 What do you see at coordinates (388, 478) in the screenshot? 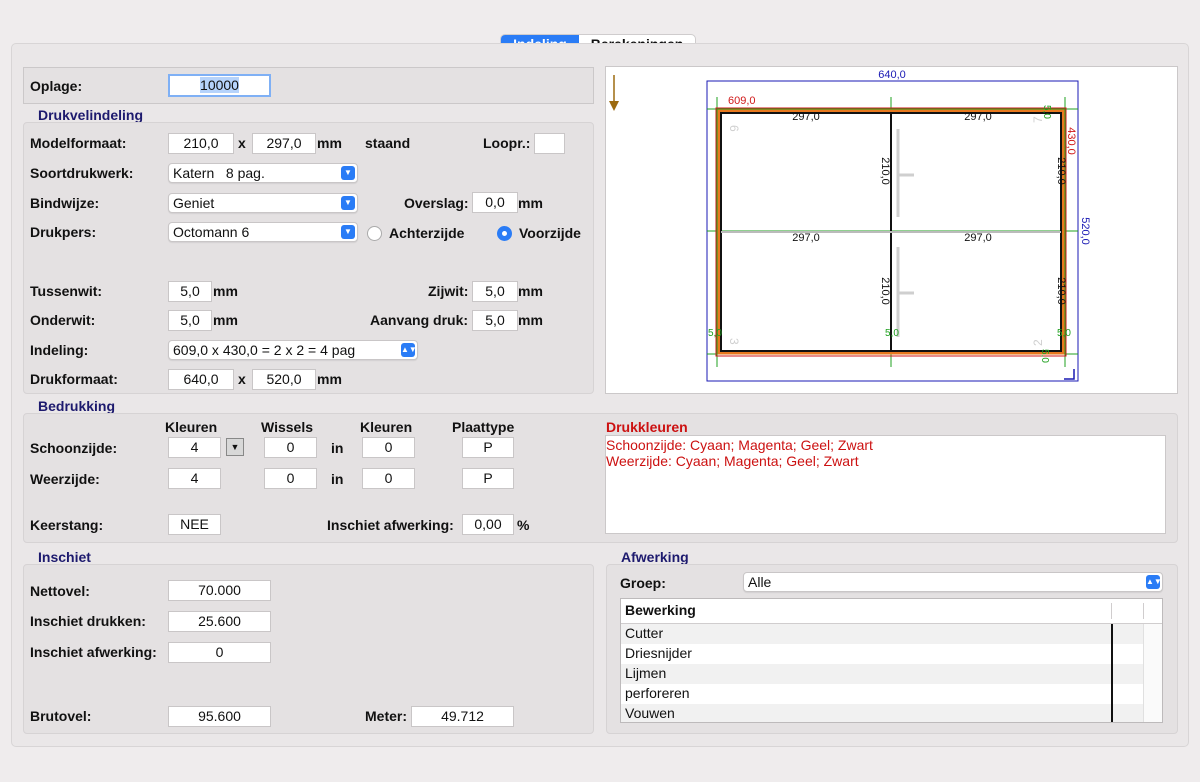
I see `weerzijde-kleuren2-input: 0` at bounding box center [388, 478].